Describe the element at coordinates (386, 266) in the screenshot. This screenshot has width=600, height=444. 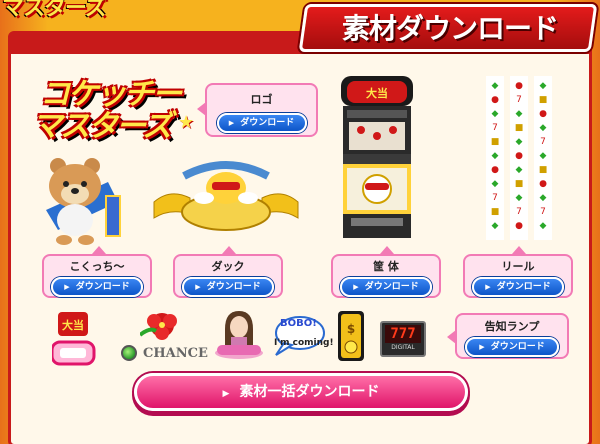
I see `cabinet-label: 筐 体` at that location.